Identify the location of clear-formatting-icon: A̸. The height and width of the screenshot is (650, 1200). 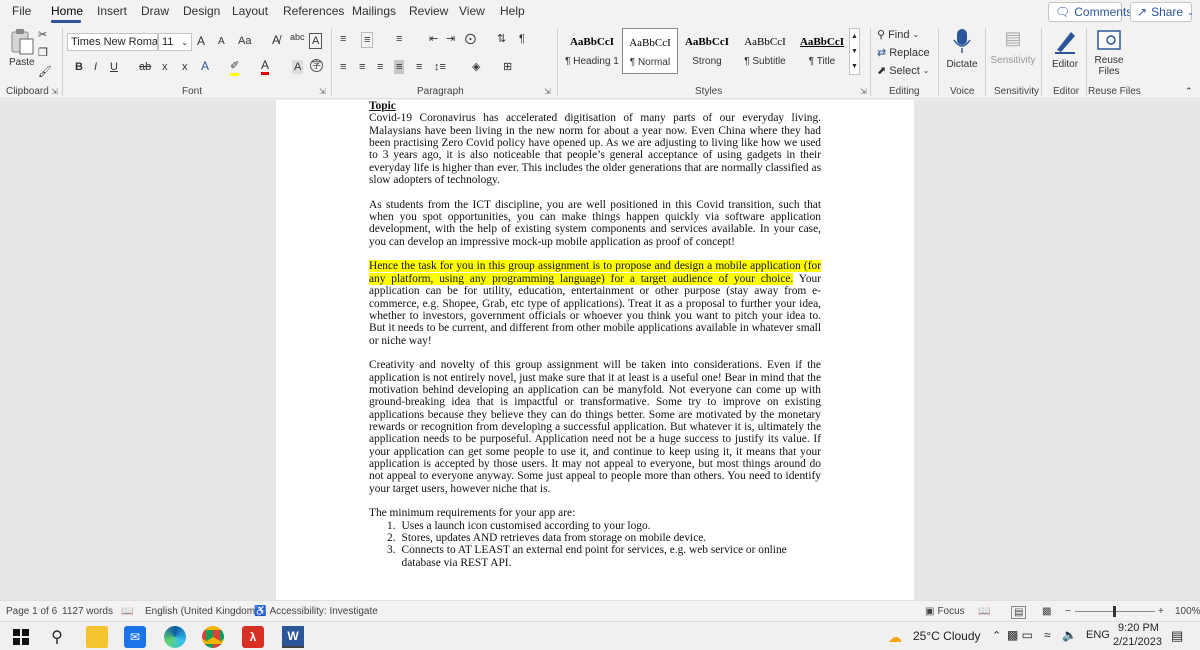
(276, 40).